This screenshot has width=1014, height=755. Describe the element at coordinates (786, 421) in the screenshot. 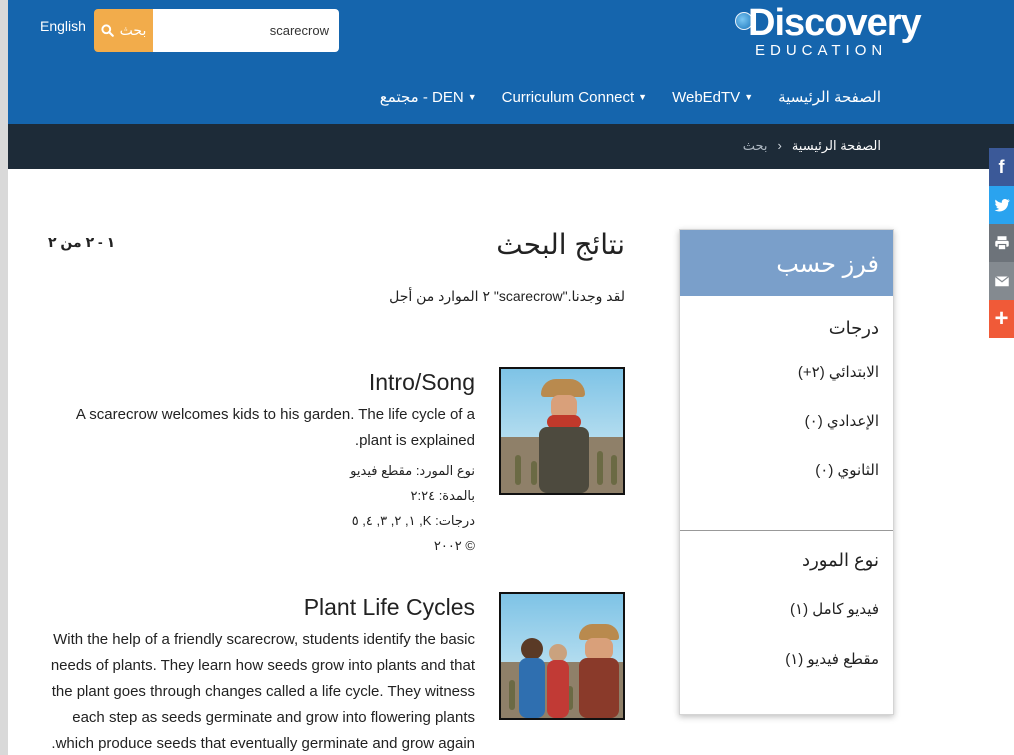

I see `filter-item-middle: الإعدادي (٠)` at that location.